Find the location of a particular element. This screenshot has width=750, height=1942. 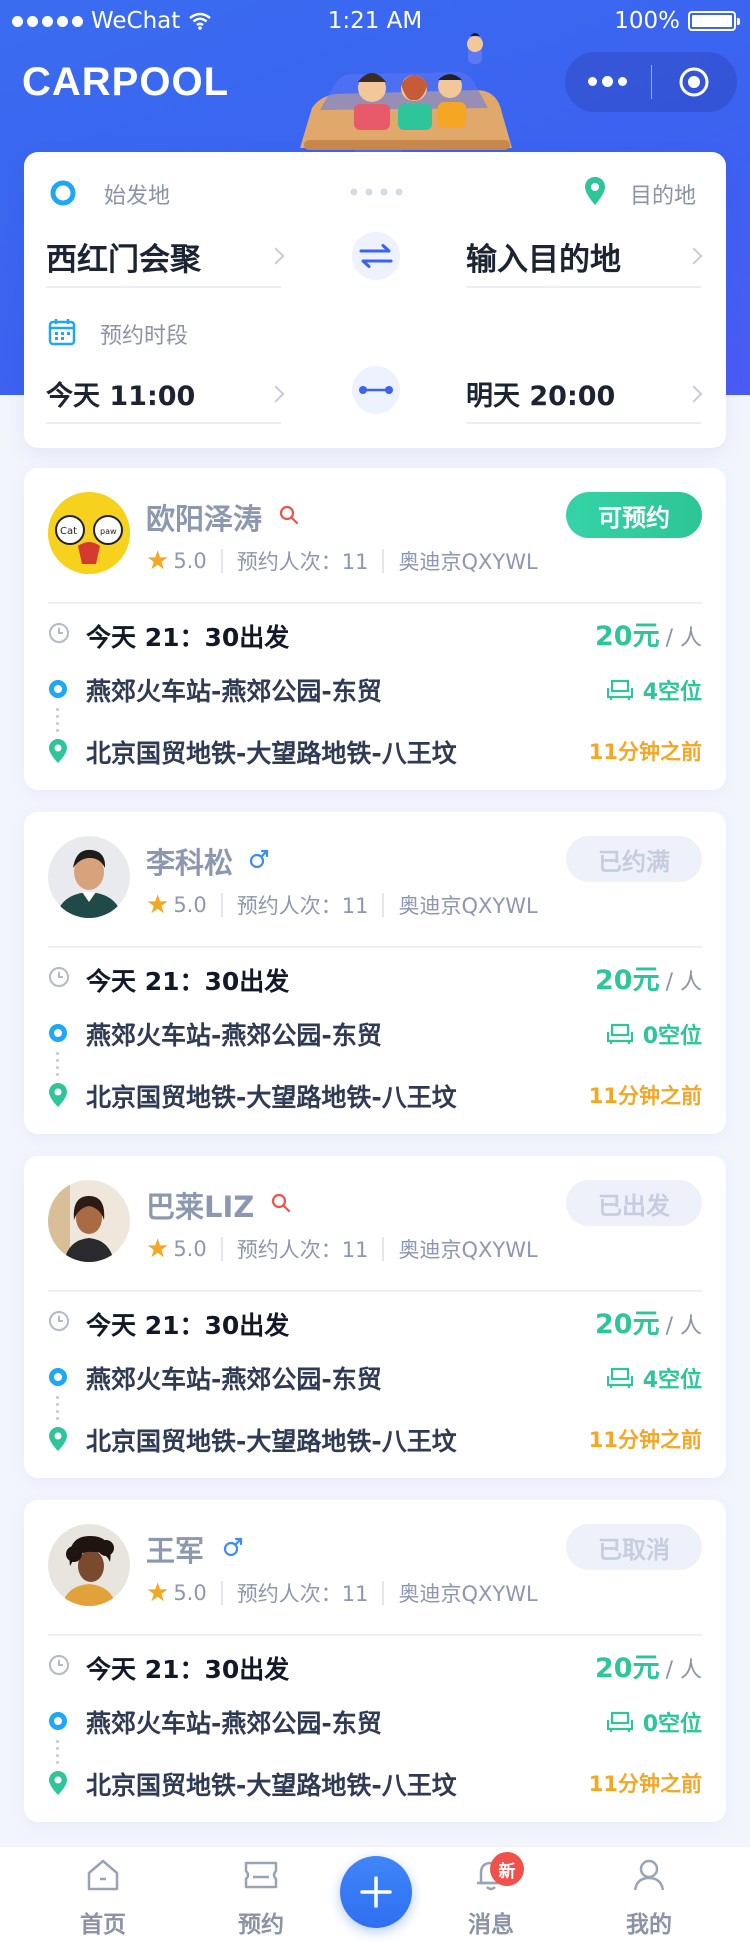

home-icon is located at coordinates (103, 1875).